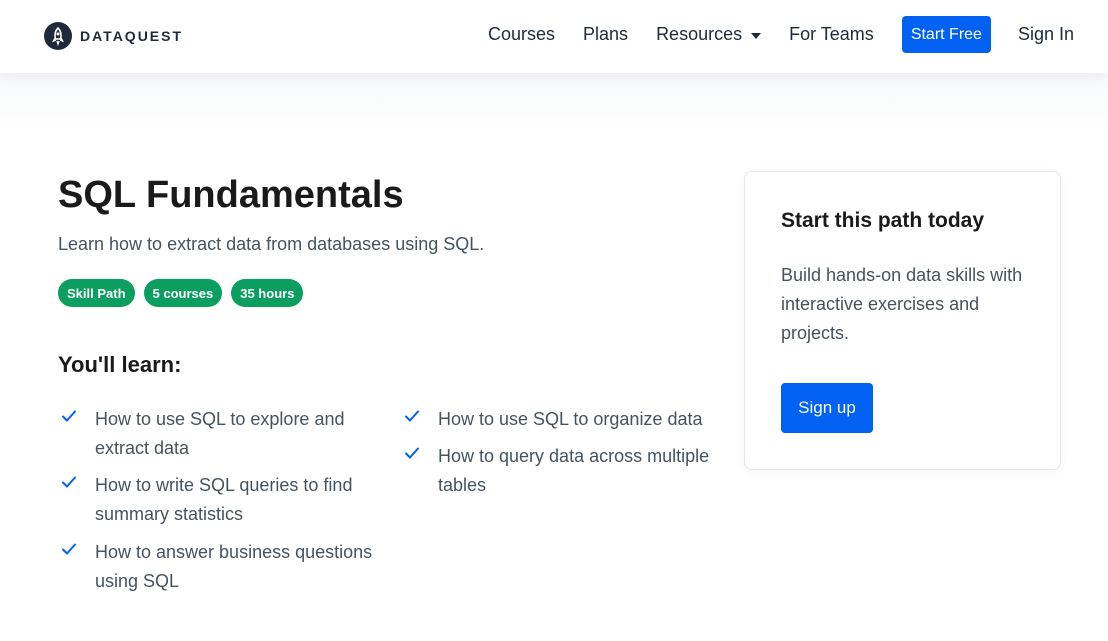 Image resolution: width=1108 pixels, height=641 pixels. What do you see at coordinates (231, 195) in the screenshot?
I see `page-title: SQL Fundamentals` at bounding box center [231, 195].